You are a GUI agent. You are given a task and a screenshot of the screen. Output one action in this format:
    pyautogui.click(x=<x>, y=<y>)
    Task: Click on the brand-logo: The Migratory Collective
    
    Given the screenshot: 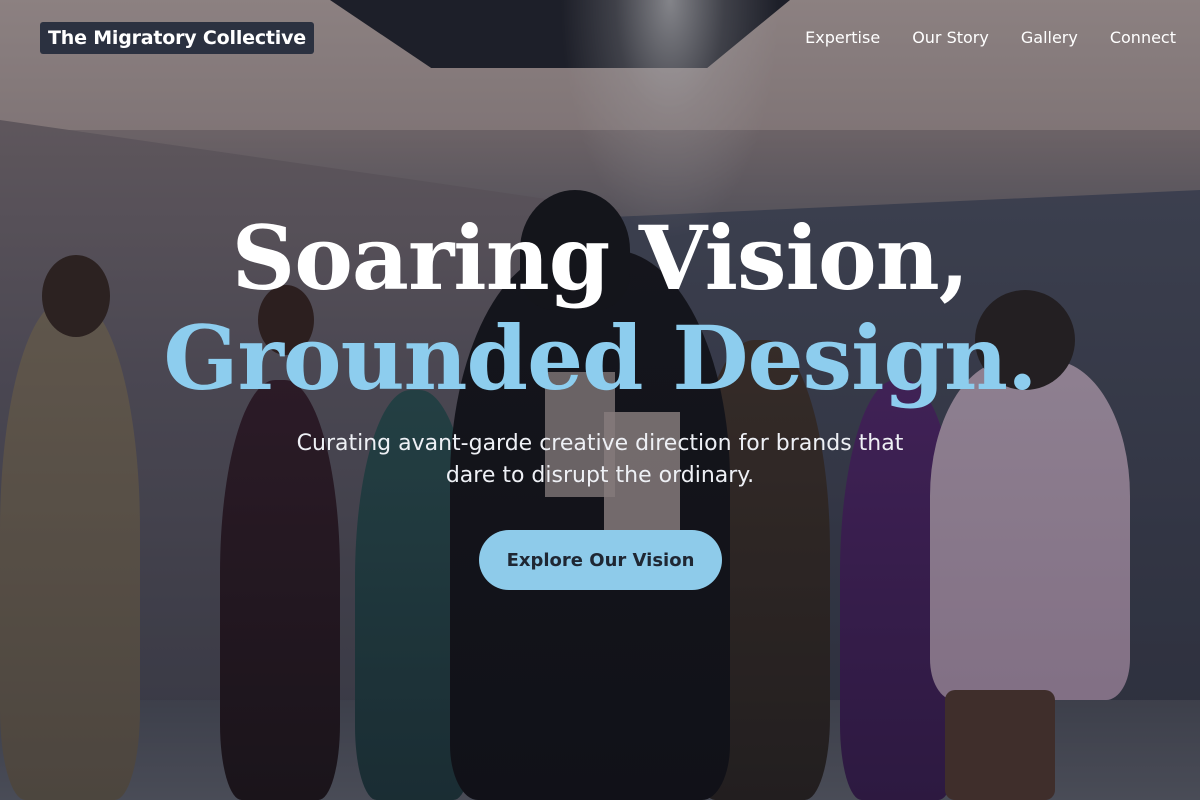 What is the action you would take?
    pyautogui.click(x=177, y=38)
    